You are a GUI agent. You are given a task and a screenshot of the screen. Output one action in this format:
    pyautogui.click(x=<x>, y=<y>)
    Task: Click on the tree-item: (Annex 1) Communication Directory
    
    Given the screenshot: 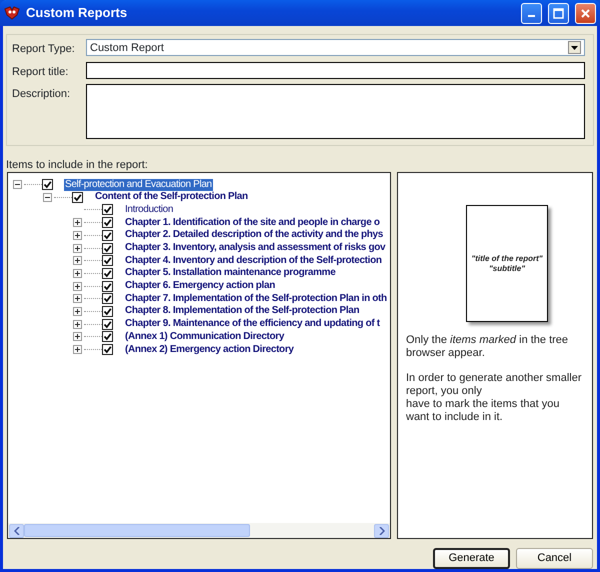 What is the action you would take?
    pyautogui.click(x=205, y=336)
    